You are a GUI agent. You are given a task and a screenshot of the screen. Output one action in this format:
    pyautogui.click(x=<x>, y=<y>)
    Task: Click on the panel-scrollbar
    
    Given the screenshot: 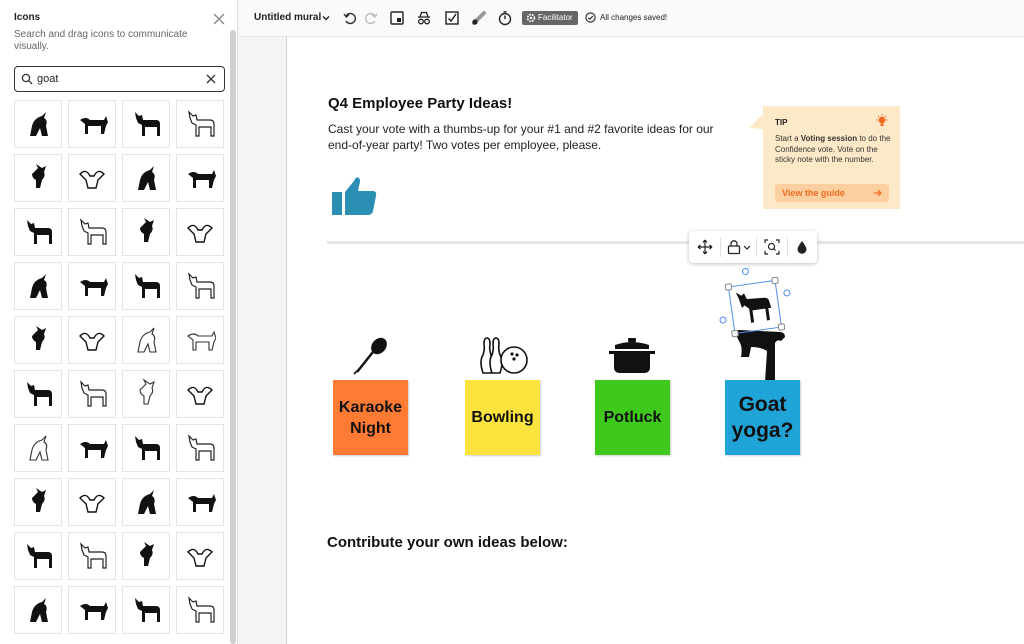 What is the action you would take?
    pyautogui.click(x=233, y=337)
    